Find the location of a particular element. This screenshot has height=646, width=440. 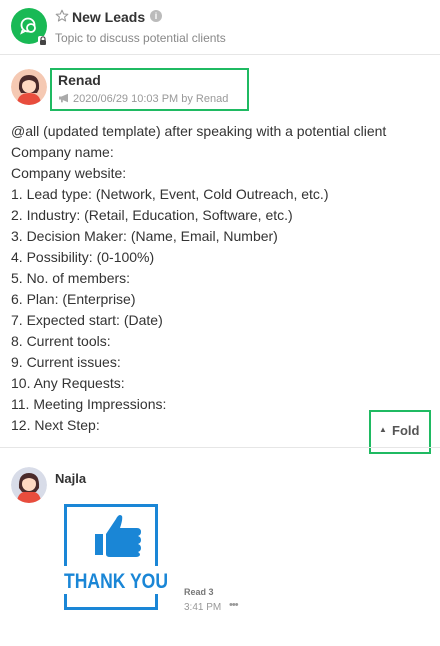

caret-up-icon: ▲ is located at coordinates (383, 429).